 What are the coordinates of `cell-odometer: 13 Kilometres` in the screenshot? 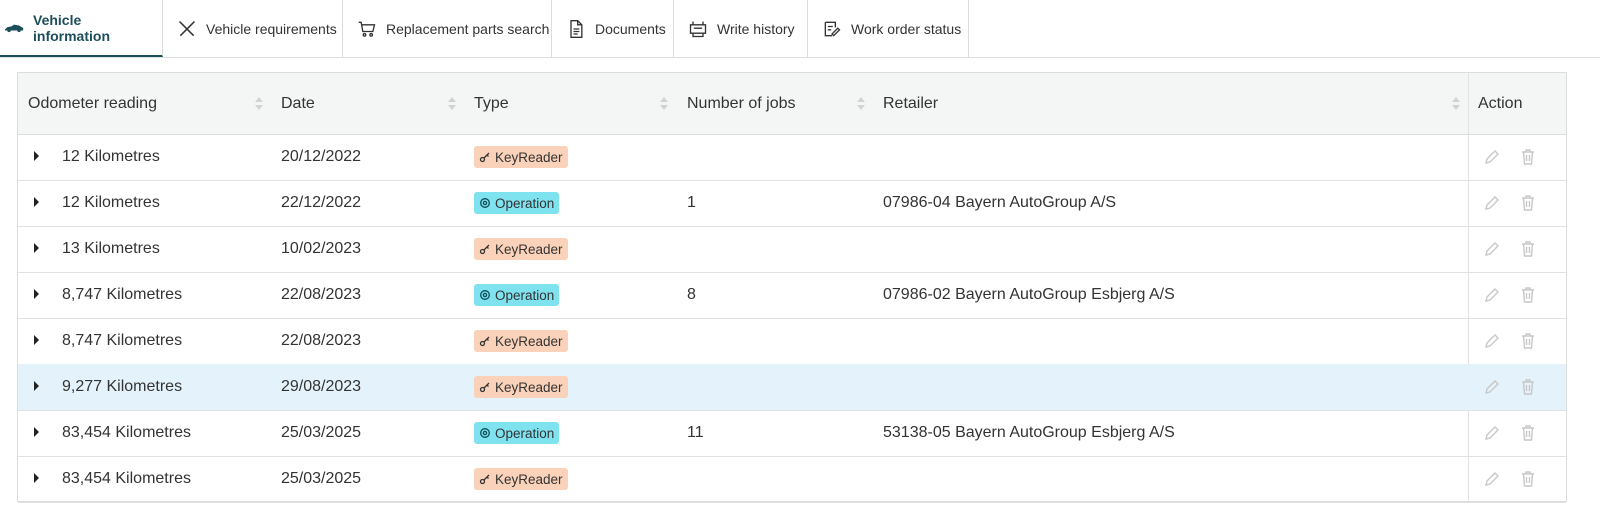 It's located at (111, 248).